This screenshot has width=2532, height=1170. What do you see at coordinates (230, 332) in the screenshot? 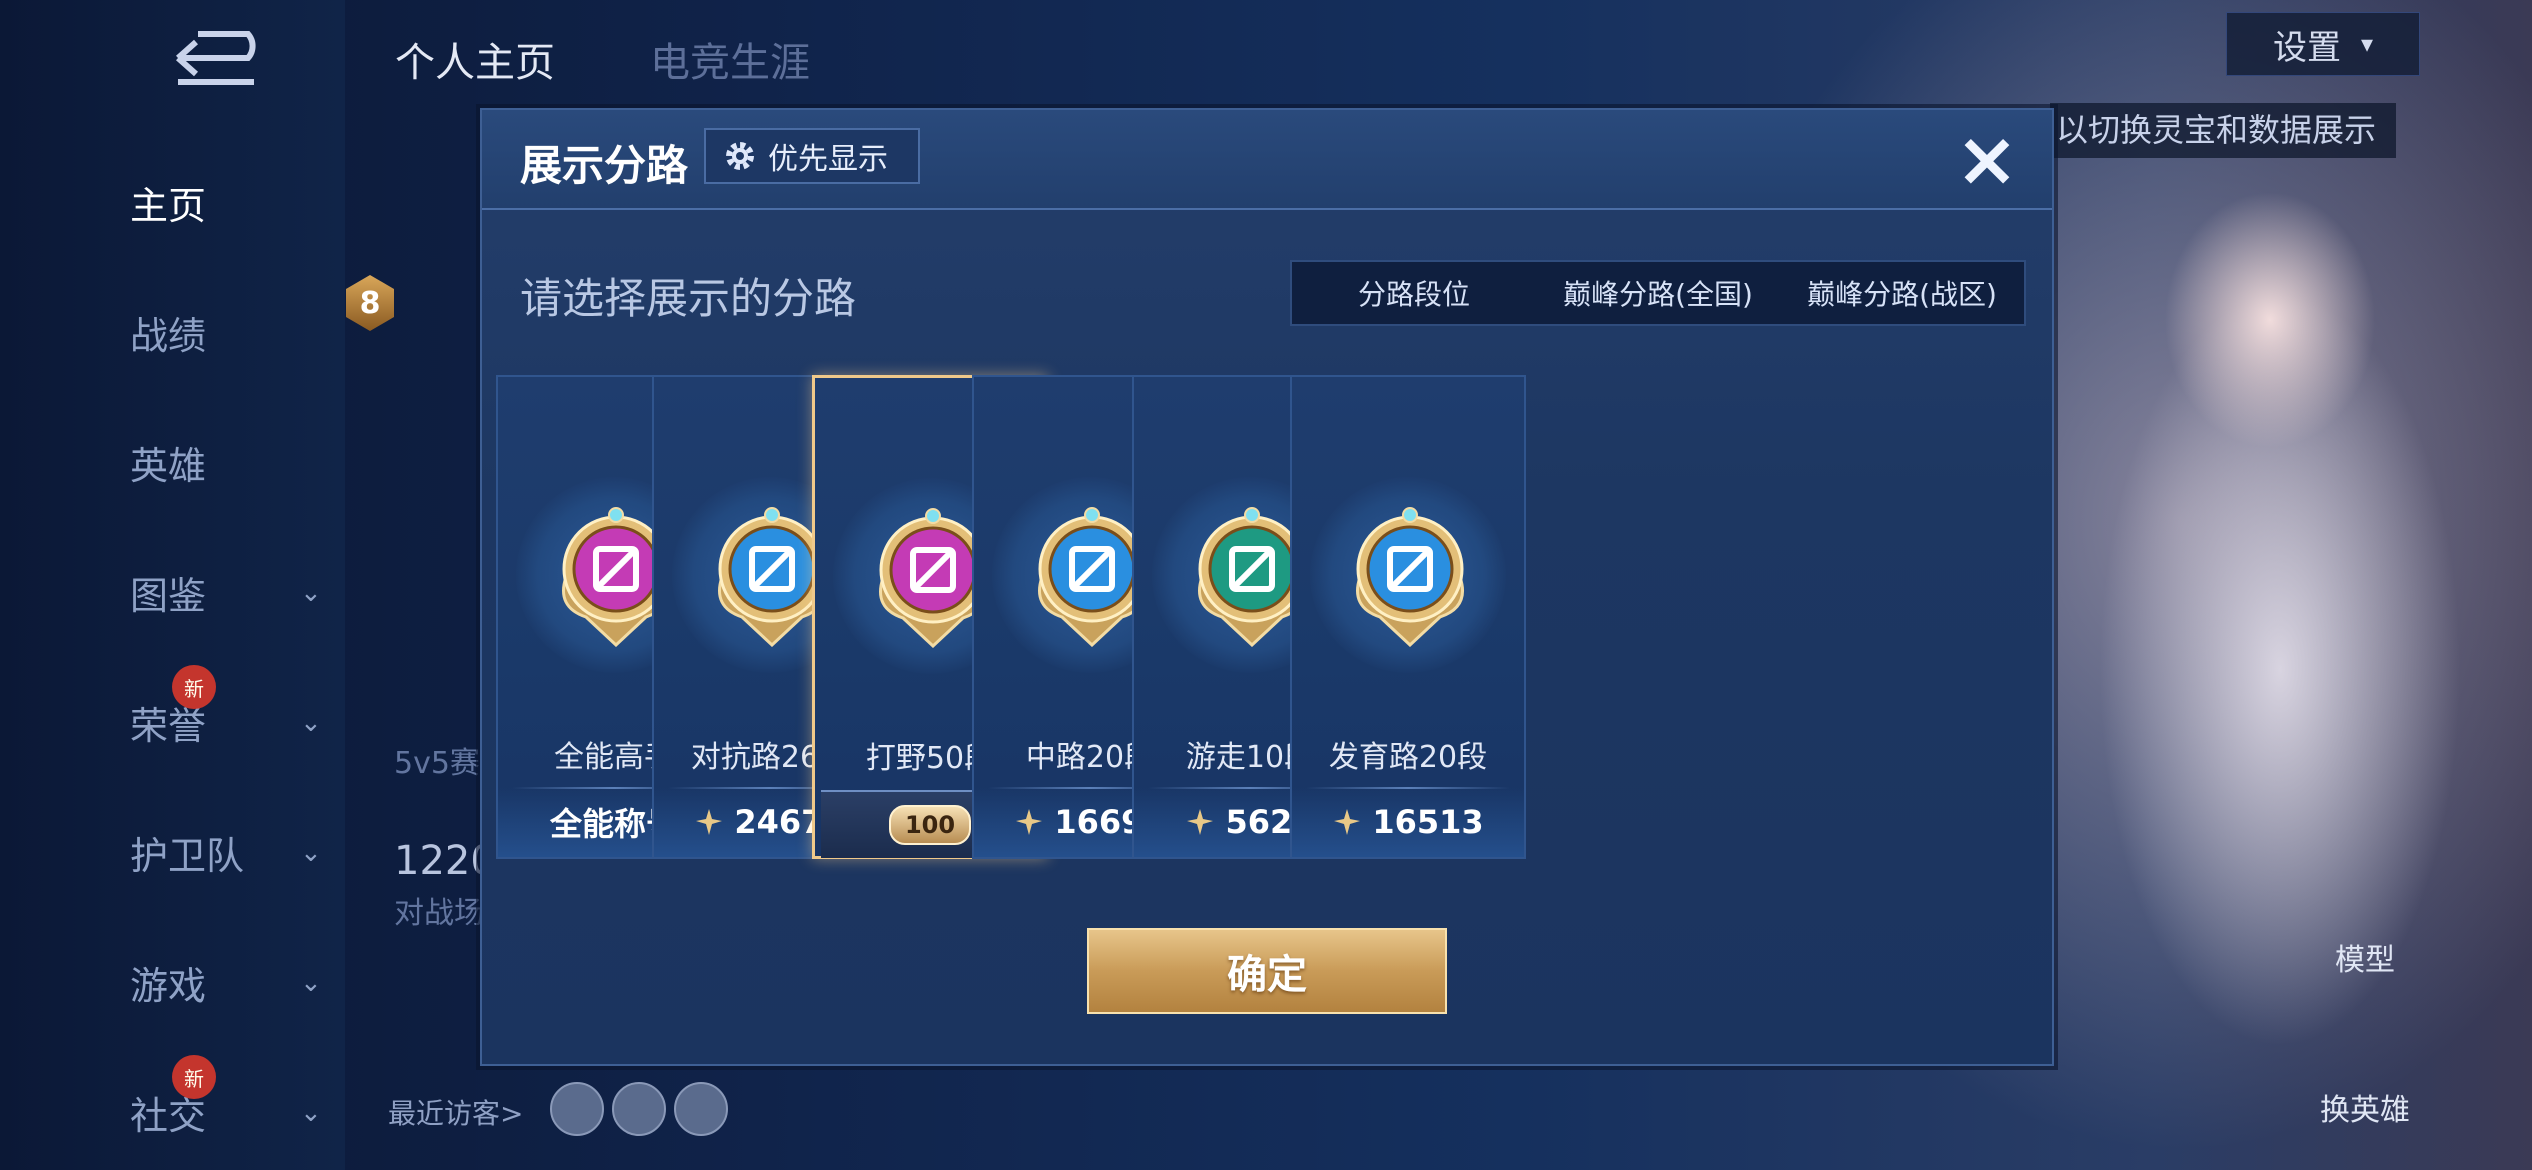
I see `sidebar-item: 战绩` at bounding box center [230, 332].